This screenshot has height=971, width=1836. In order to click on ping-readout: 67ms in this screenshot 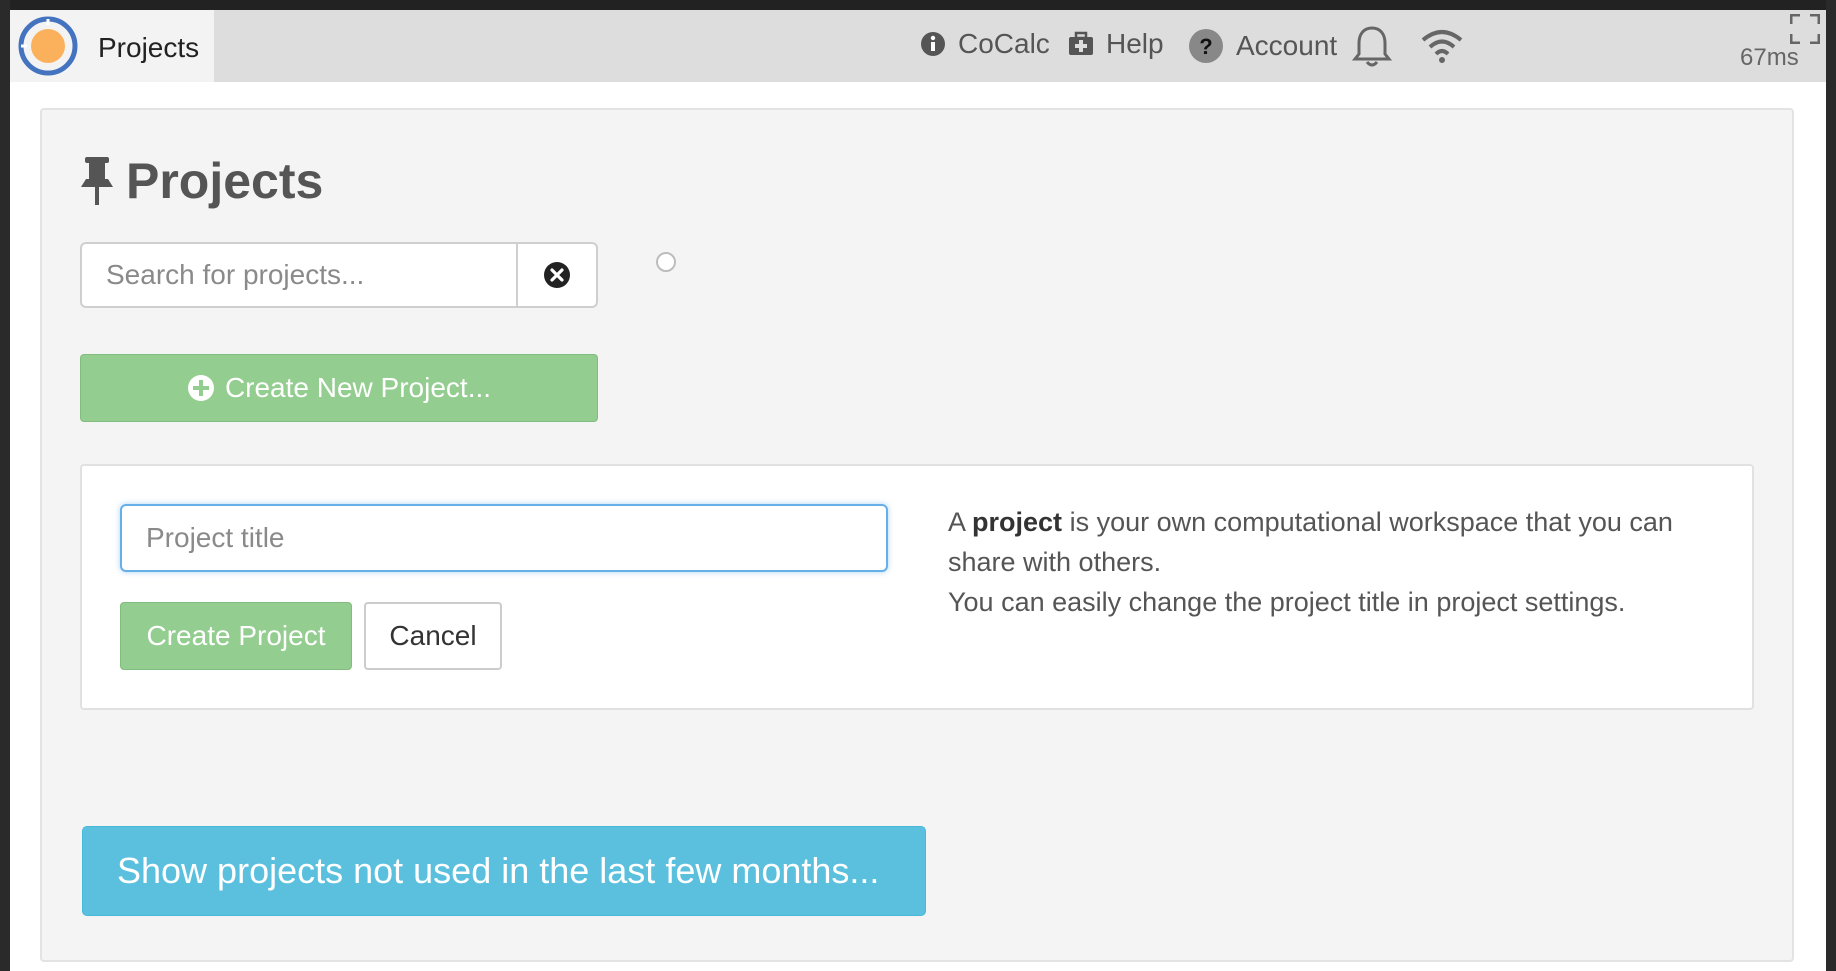, I will do `click(1769, 57)`.